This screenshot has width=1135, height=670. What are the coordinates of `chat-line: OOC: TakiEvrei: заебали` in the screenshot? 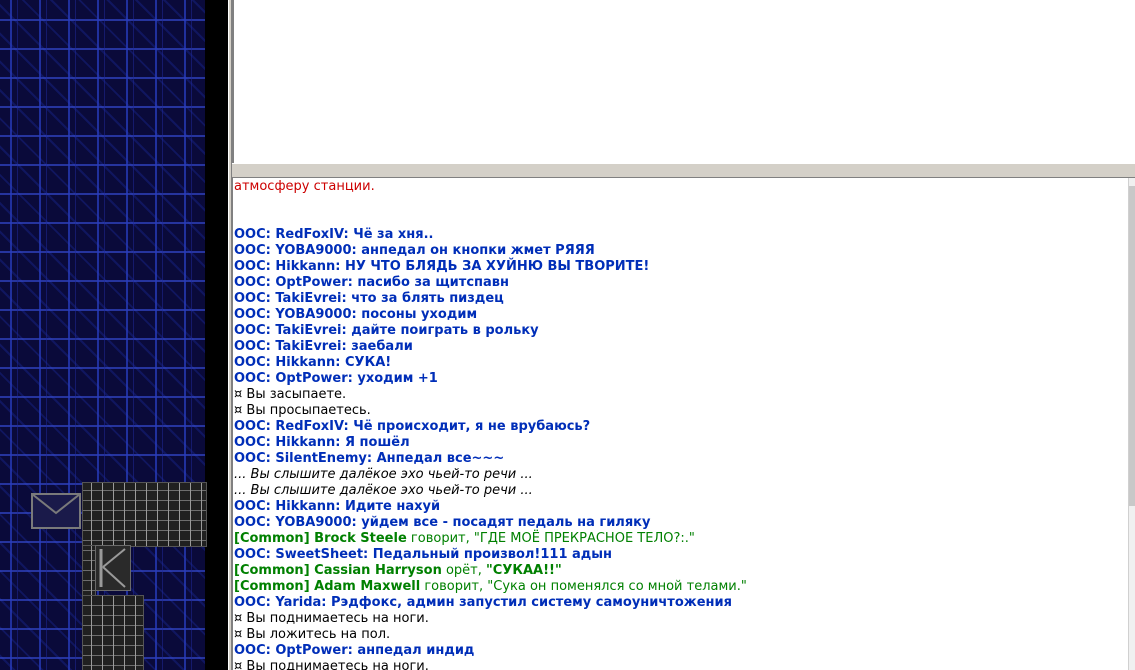 It's located at (323, 346).